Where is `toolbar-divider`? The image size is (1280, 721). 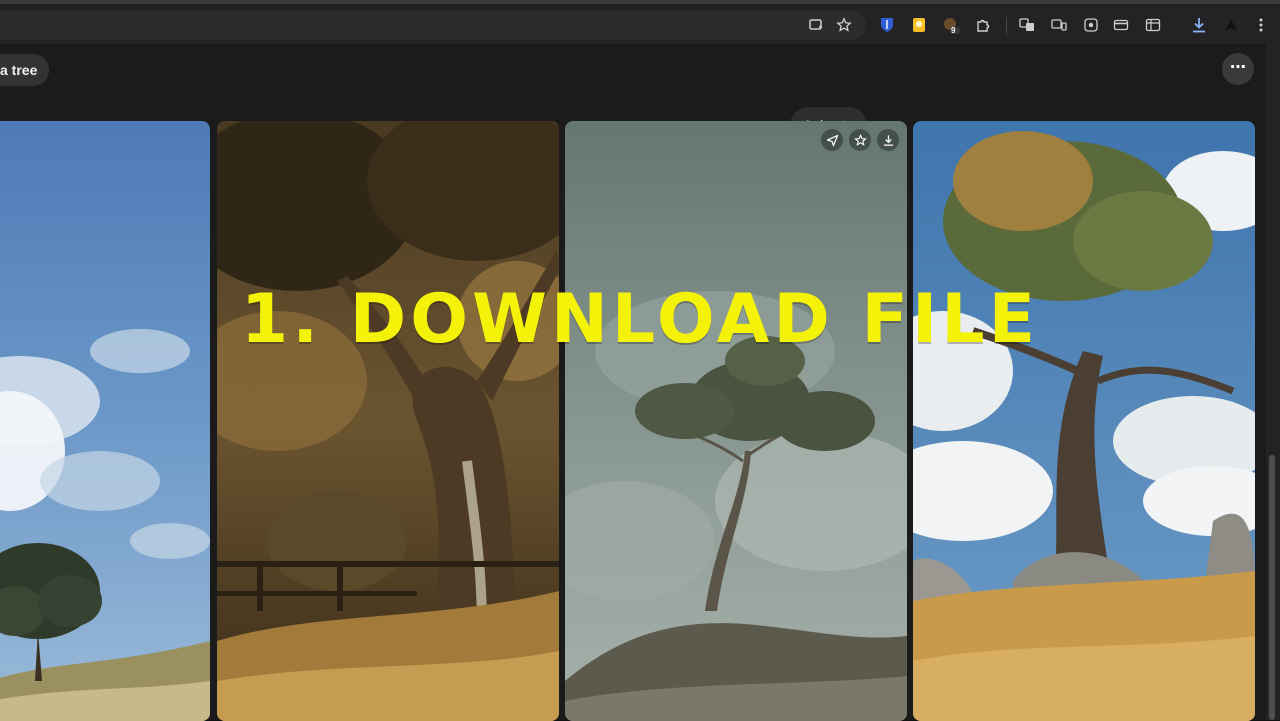 toolbar-divider is located at coordinates (1006, 26).